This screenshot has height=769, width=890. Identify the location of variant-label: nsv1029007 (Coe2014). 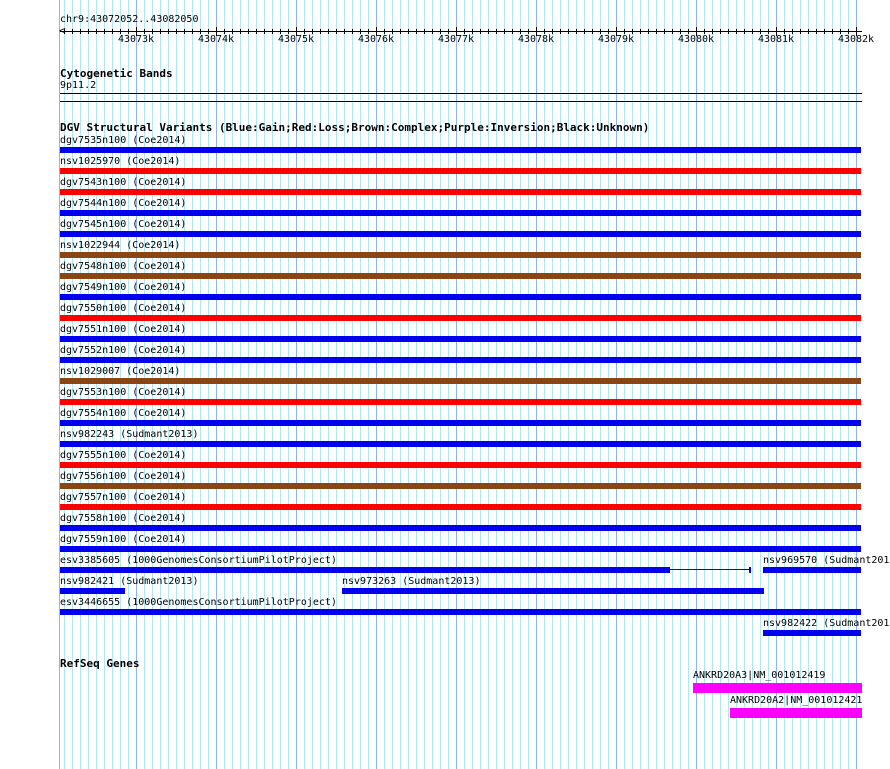
(120, 371).